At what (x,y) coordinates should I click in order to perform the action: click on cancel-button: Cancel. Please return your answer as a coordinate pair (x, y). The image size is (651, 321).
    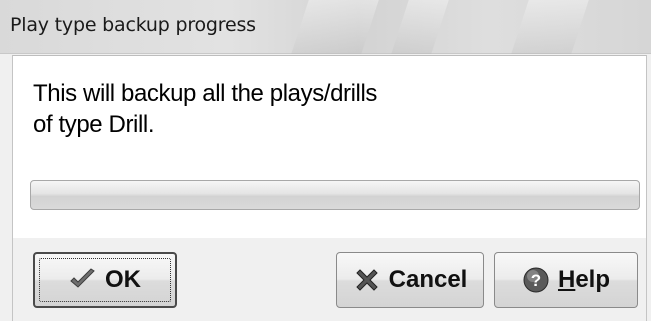
    Looking at the image, I should click on (410, 280).